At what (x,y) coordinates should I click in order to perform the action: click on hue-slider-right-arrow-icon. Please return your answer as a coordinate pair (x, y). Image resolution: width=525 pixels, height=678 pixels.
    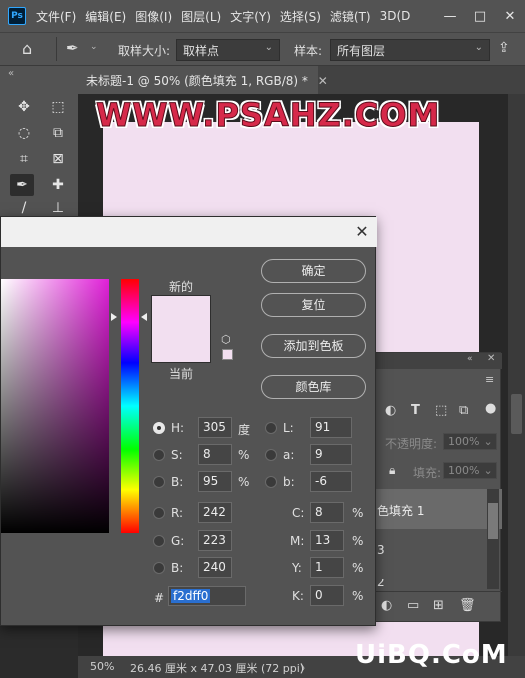
    Looking at the image, I should click on (144, 317).